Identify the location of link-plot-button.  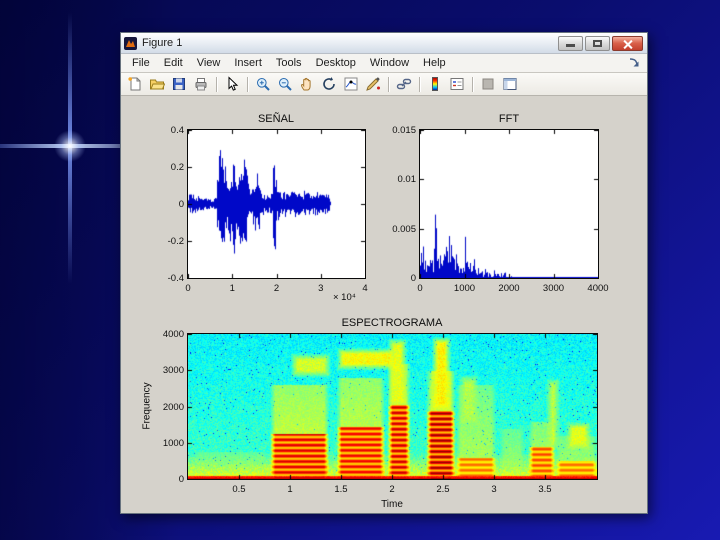
(404, 84).